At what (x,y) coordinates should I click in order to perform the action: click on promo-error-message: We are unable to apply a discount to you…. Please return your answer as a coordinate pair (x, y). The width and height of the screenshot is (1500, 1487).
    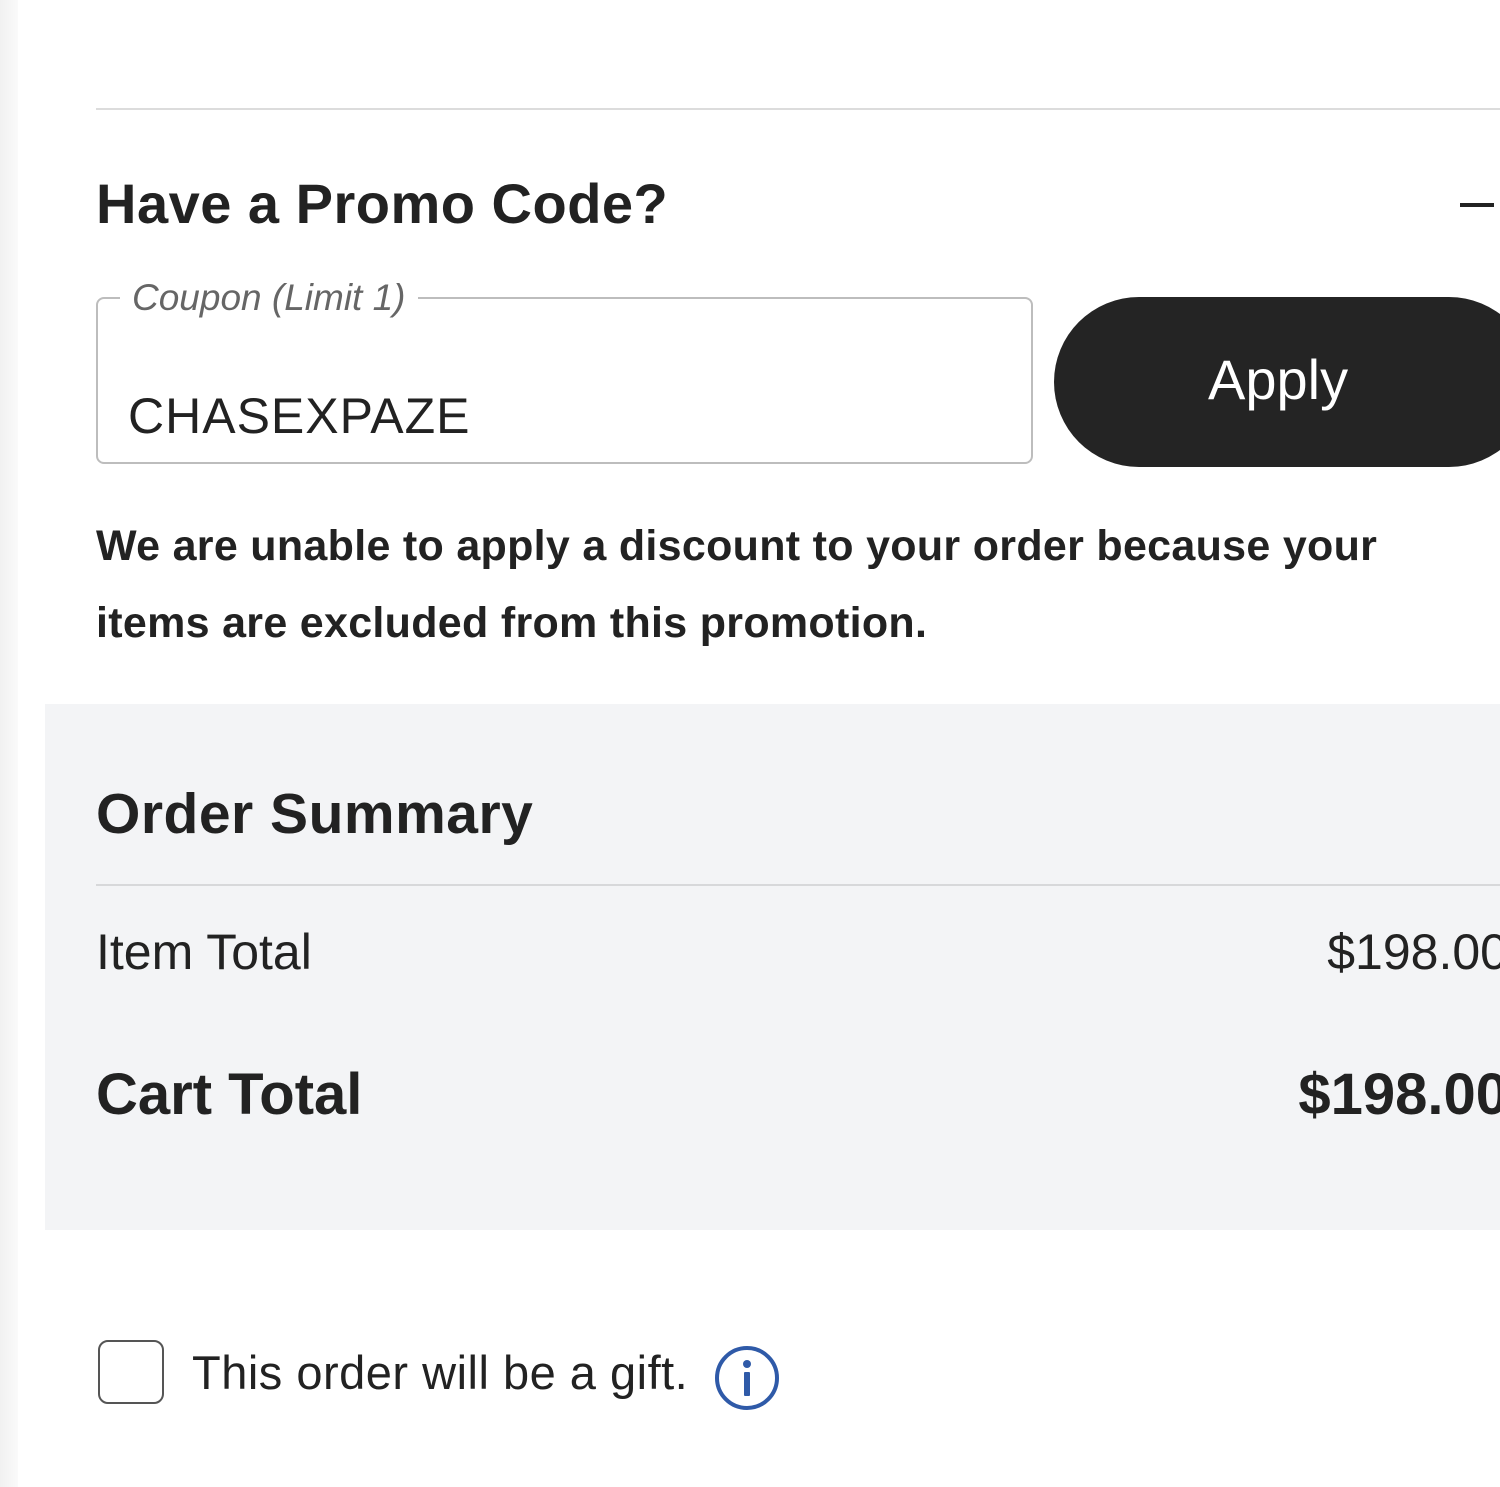
    Looking at the image, I should click on (737, 584).